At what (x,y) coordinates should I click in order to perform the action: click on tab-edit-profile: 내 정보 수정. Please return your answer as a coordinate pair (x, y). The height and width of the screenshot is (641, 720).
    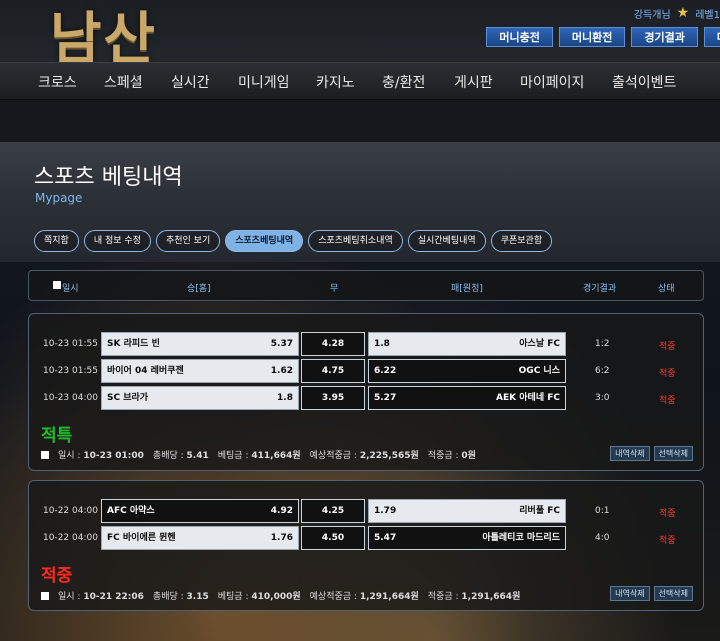
    Looking at the image, I should click on (117, 241).